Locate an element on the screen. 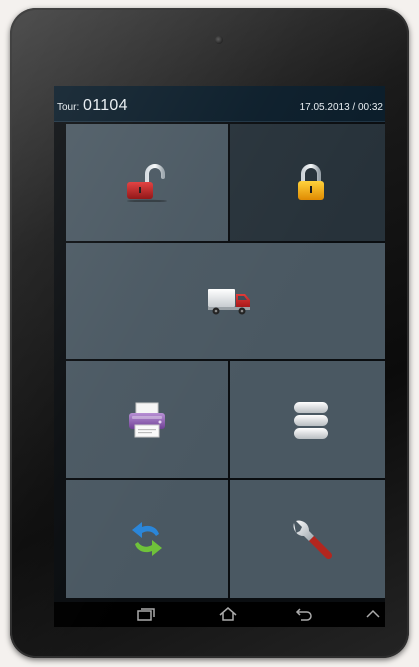 This screenshot has height=667, width=419. lock-button is located at coordinates (307, 182).